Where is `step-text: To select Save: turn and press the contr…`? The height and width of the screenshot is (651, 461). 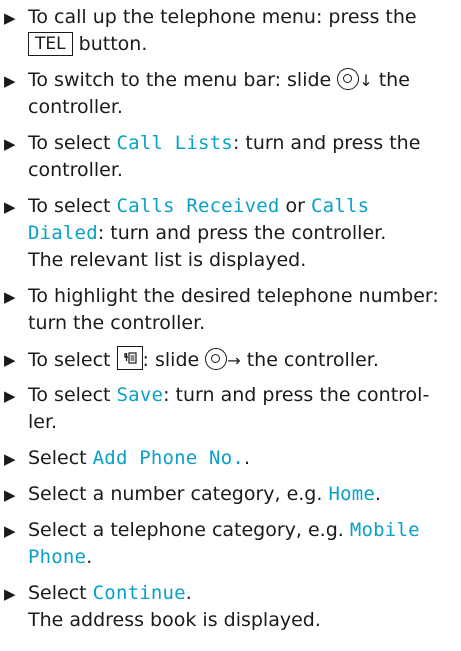 step-text: To select Save: turn and press the contr… is located at coordinates (241, 409).